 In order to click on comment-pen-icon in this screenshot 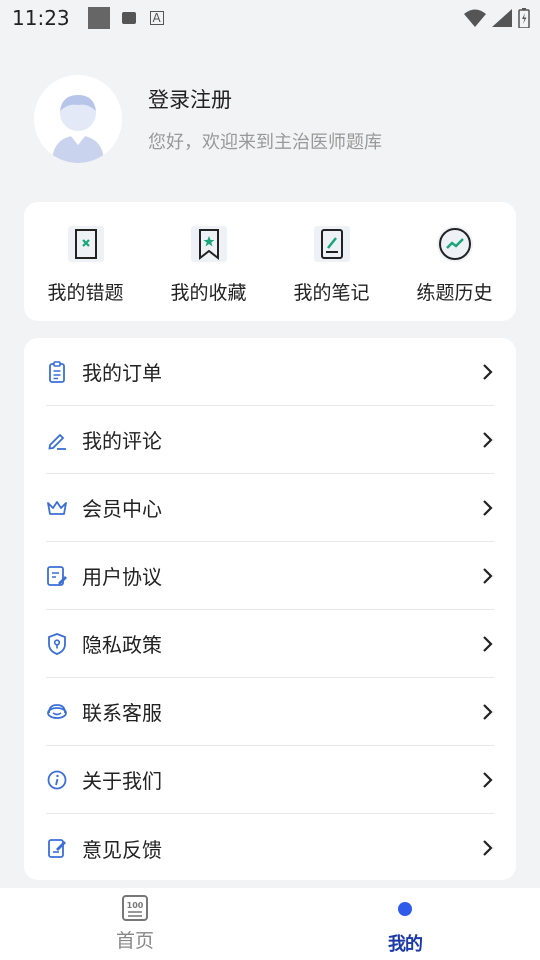, I will do `click(57, 441)`.